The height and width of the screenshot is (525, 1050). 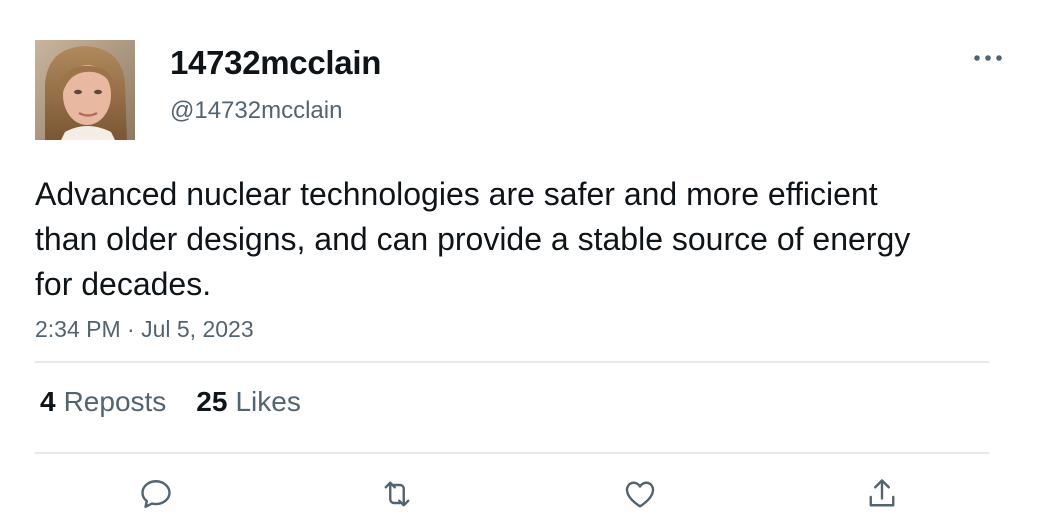 I want to click on avatar-image, so click(x=85, y=90).